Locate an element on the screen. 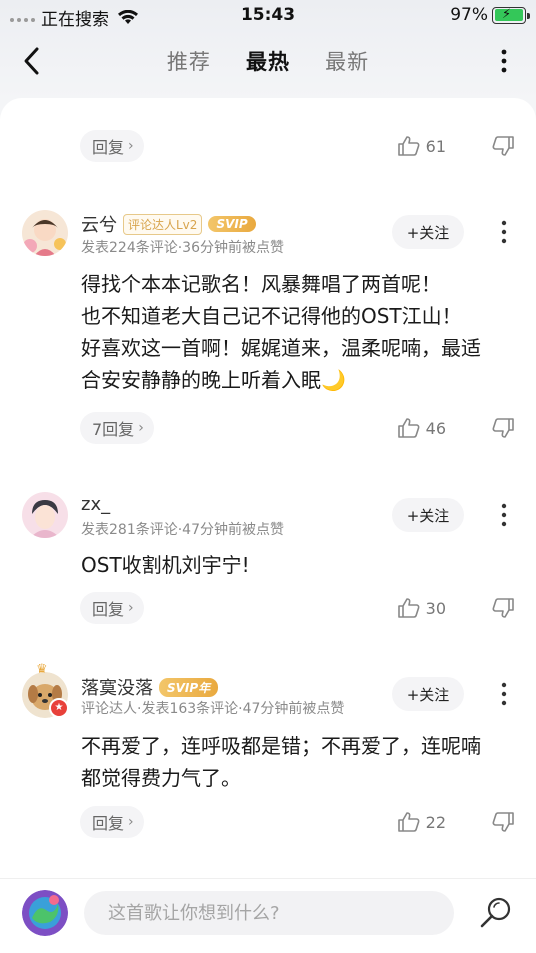  like-count: 22 is located at coordinates (435, 822).